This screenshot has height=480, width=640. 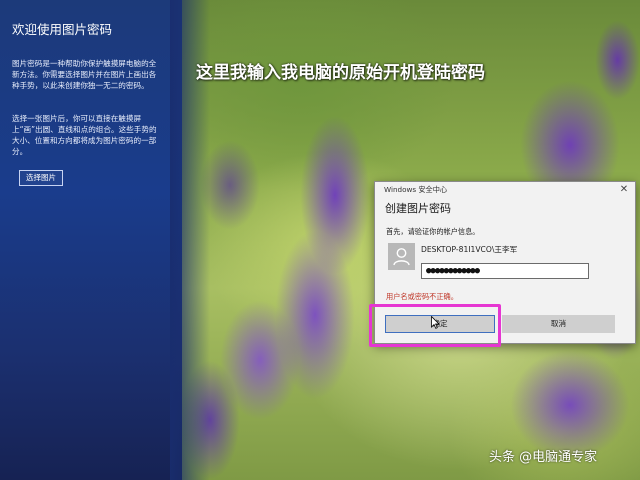 What do you see at coordinates (422, 296) in the screenshot?
I see `error-message: 用户名或密码不正确。` at bounding box center [422, 296].